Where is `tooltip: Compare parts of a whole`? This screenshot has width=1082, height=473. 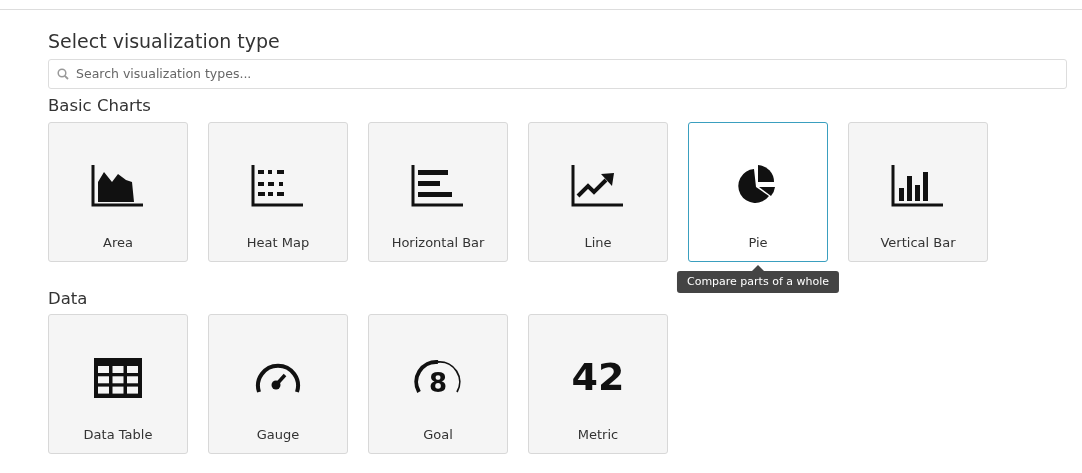
tooltip: Compare parts of a whole is located at coordinates (758, 282).